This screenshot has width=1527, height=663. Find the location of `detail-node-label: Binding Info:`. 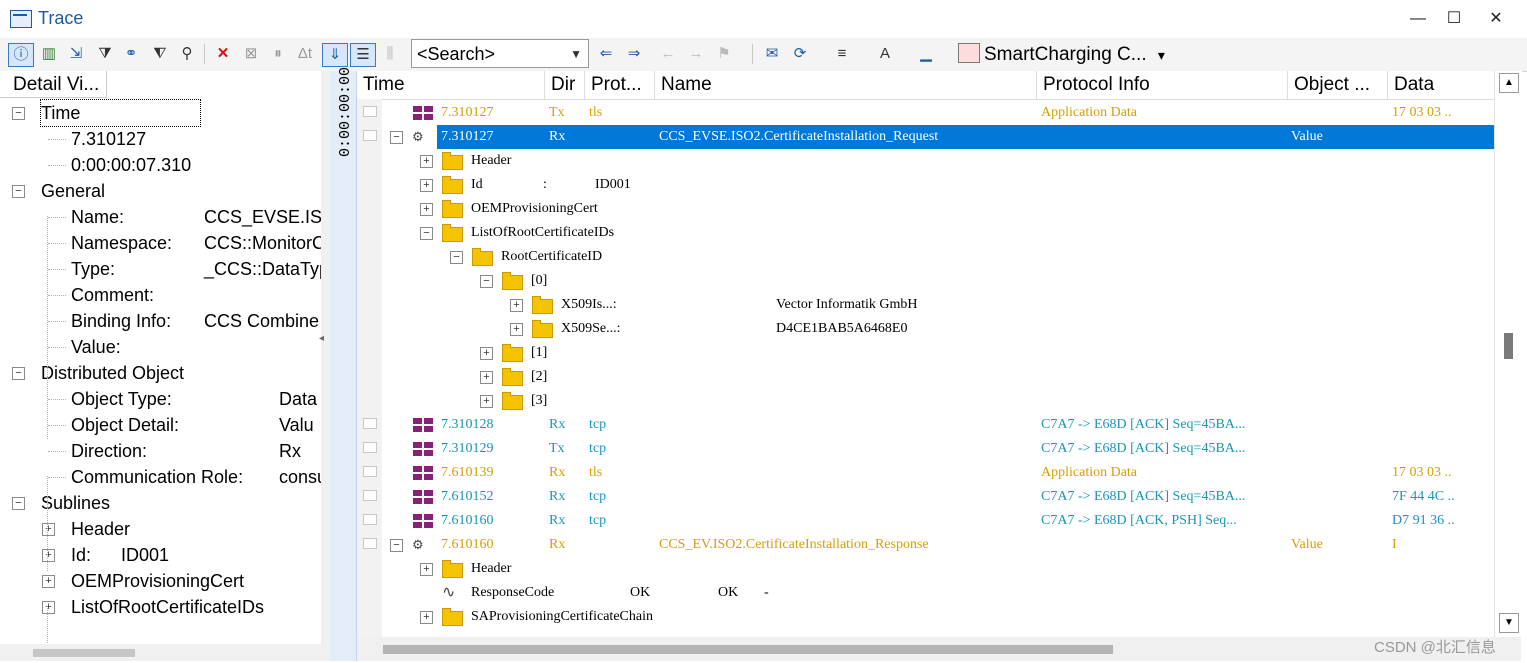

detail-node-label: Binding Info: is located at coordinates (121, 321).